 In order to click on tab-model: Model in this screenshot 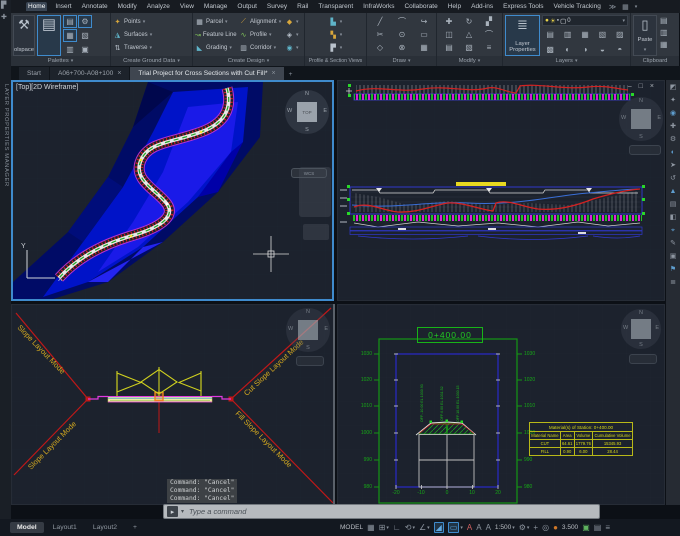, I will do `click(27, 527)`.